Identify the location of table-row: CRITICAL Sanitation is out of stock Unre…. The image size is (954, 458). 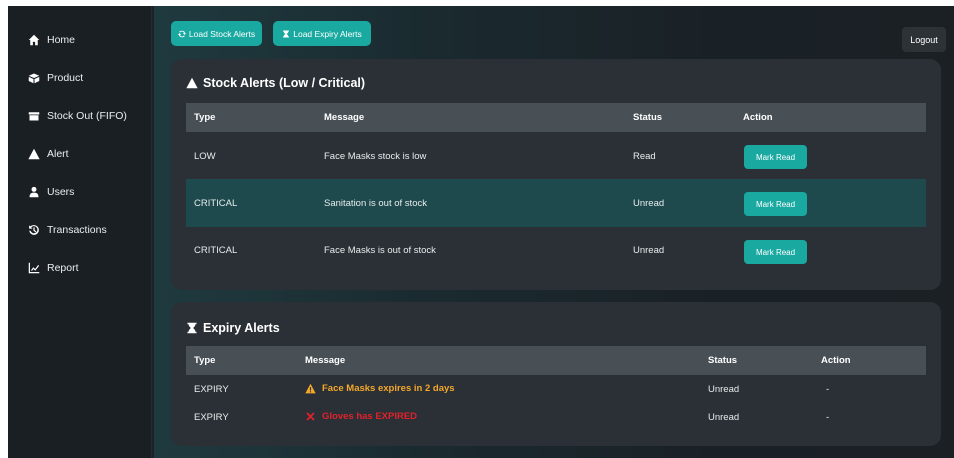
(556, 203).